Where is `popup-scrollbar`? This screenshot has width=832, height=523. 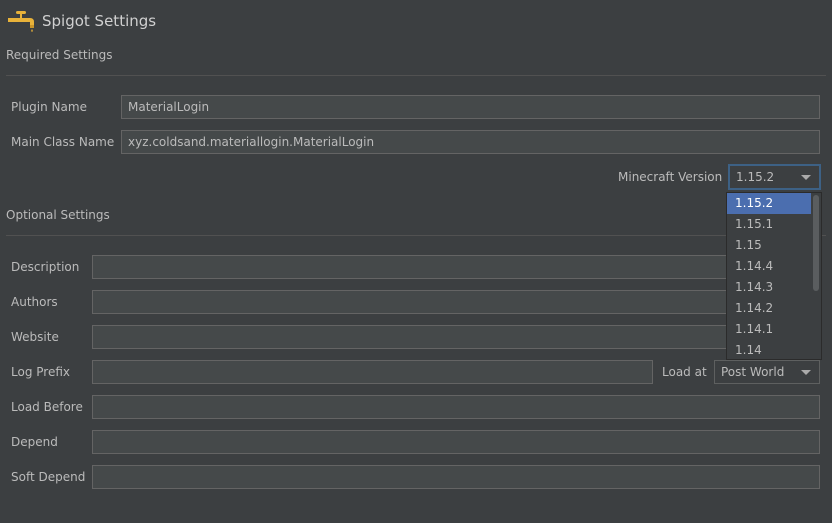 popup-scrollbar is located at coordinates (816, 276).